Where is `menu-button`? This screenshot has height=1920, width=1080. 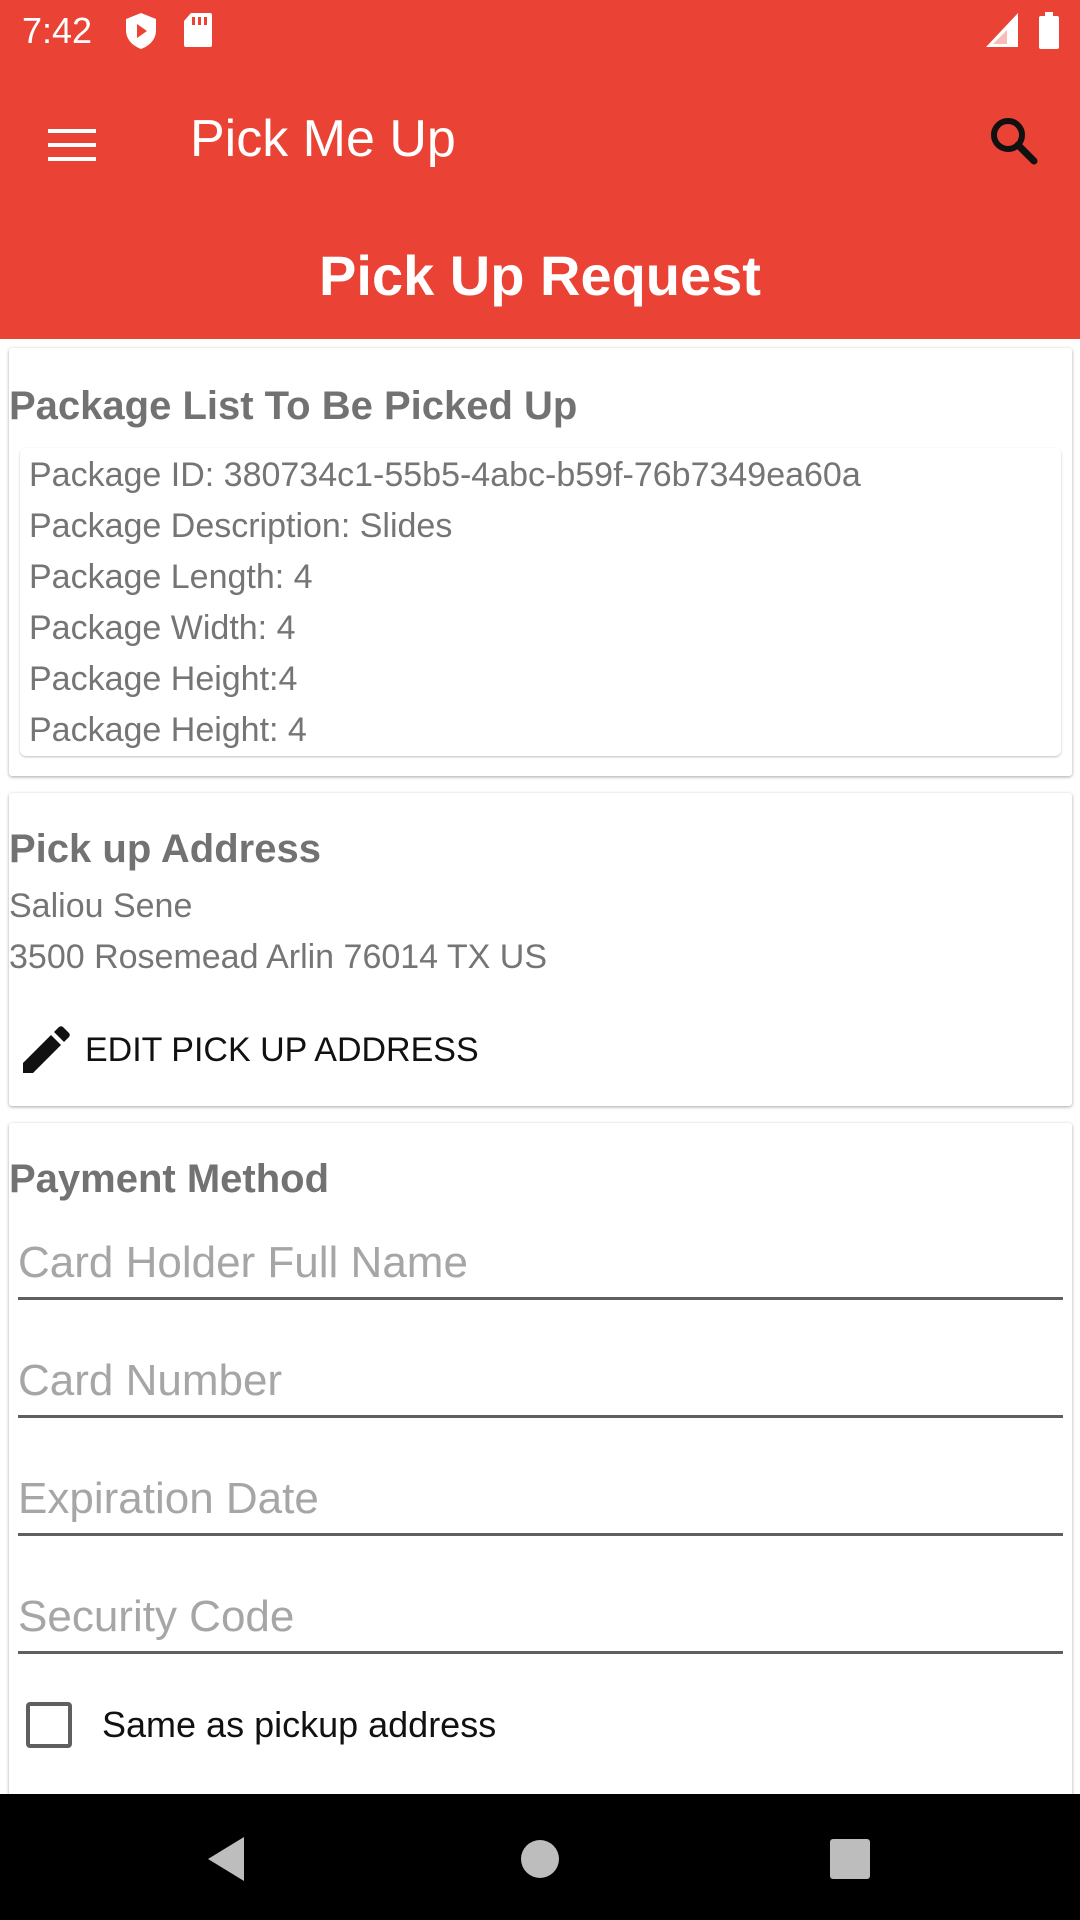
menu-button is located at coordinates (72, 145).